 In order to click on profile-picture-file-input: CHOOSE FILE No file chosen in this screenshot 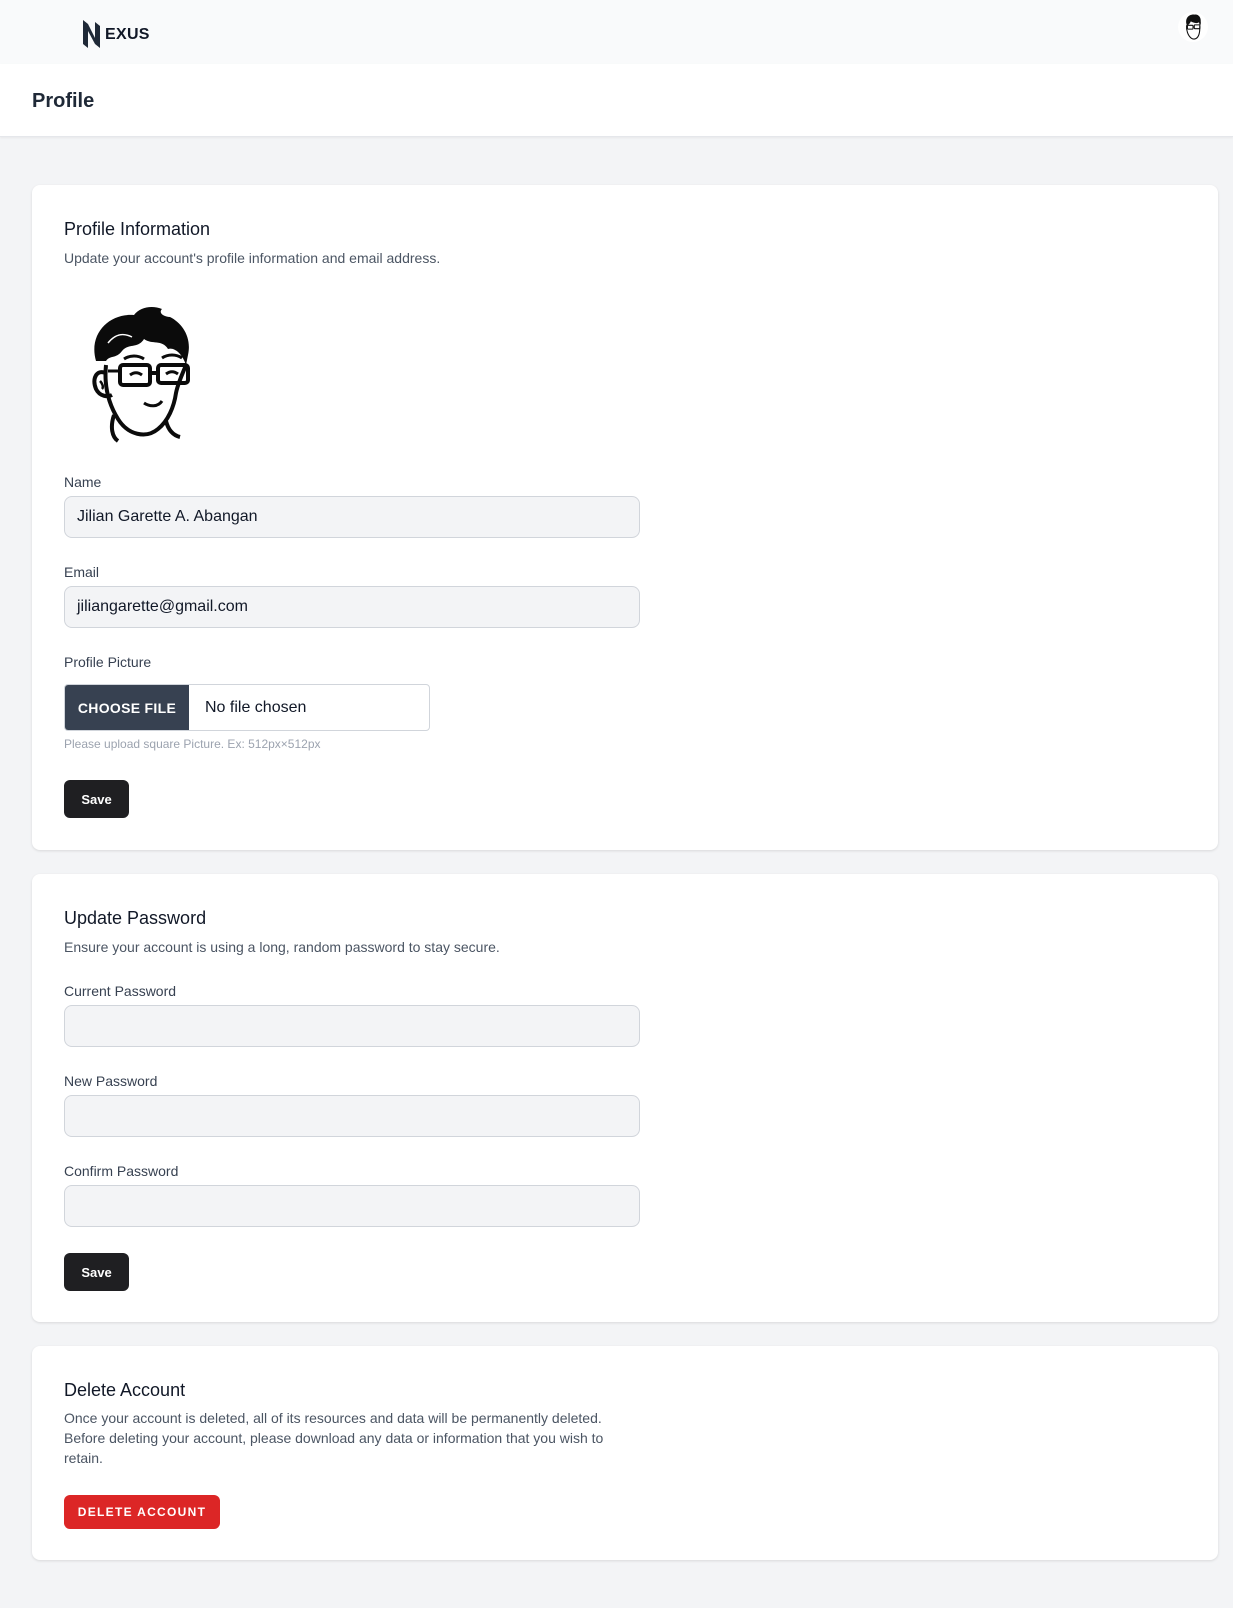, I will do `click(247, 707)`.